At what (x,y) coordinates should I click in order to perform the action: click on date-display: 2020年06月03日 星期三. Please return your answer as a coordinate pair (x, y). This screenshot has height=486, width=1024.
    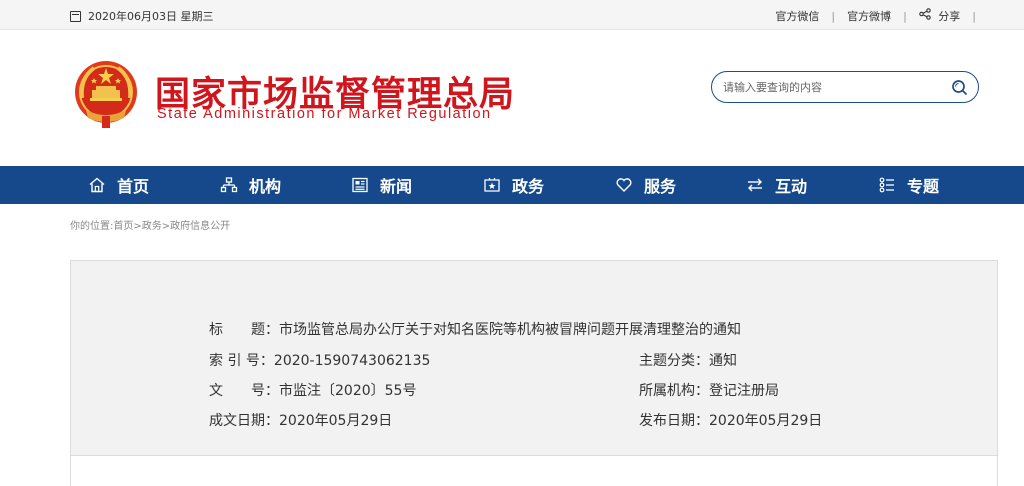
    Looking at the image, I should click on (142, 16).